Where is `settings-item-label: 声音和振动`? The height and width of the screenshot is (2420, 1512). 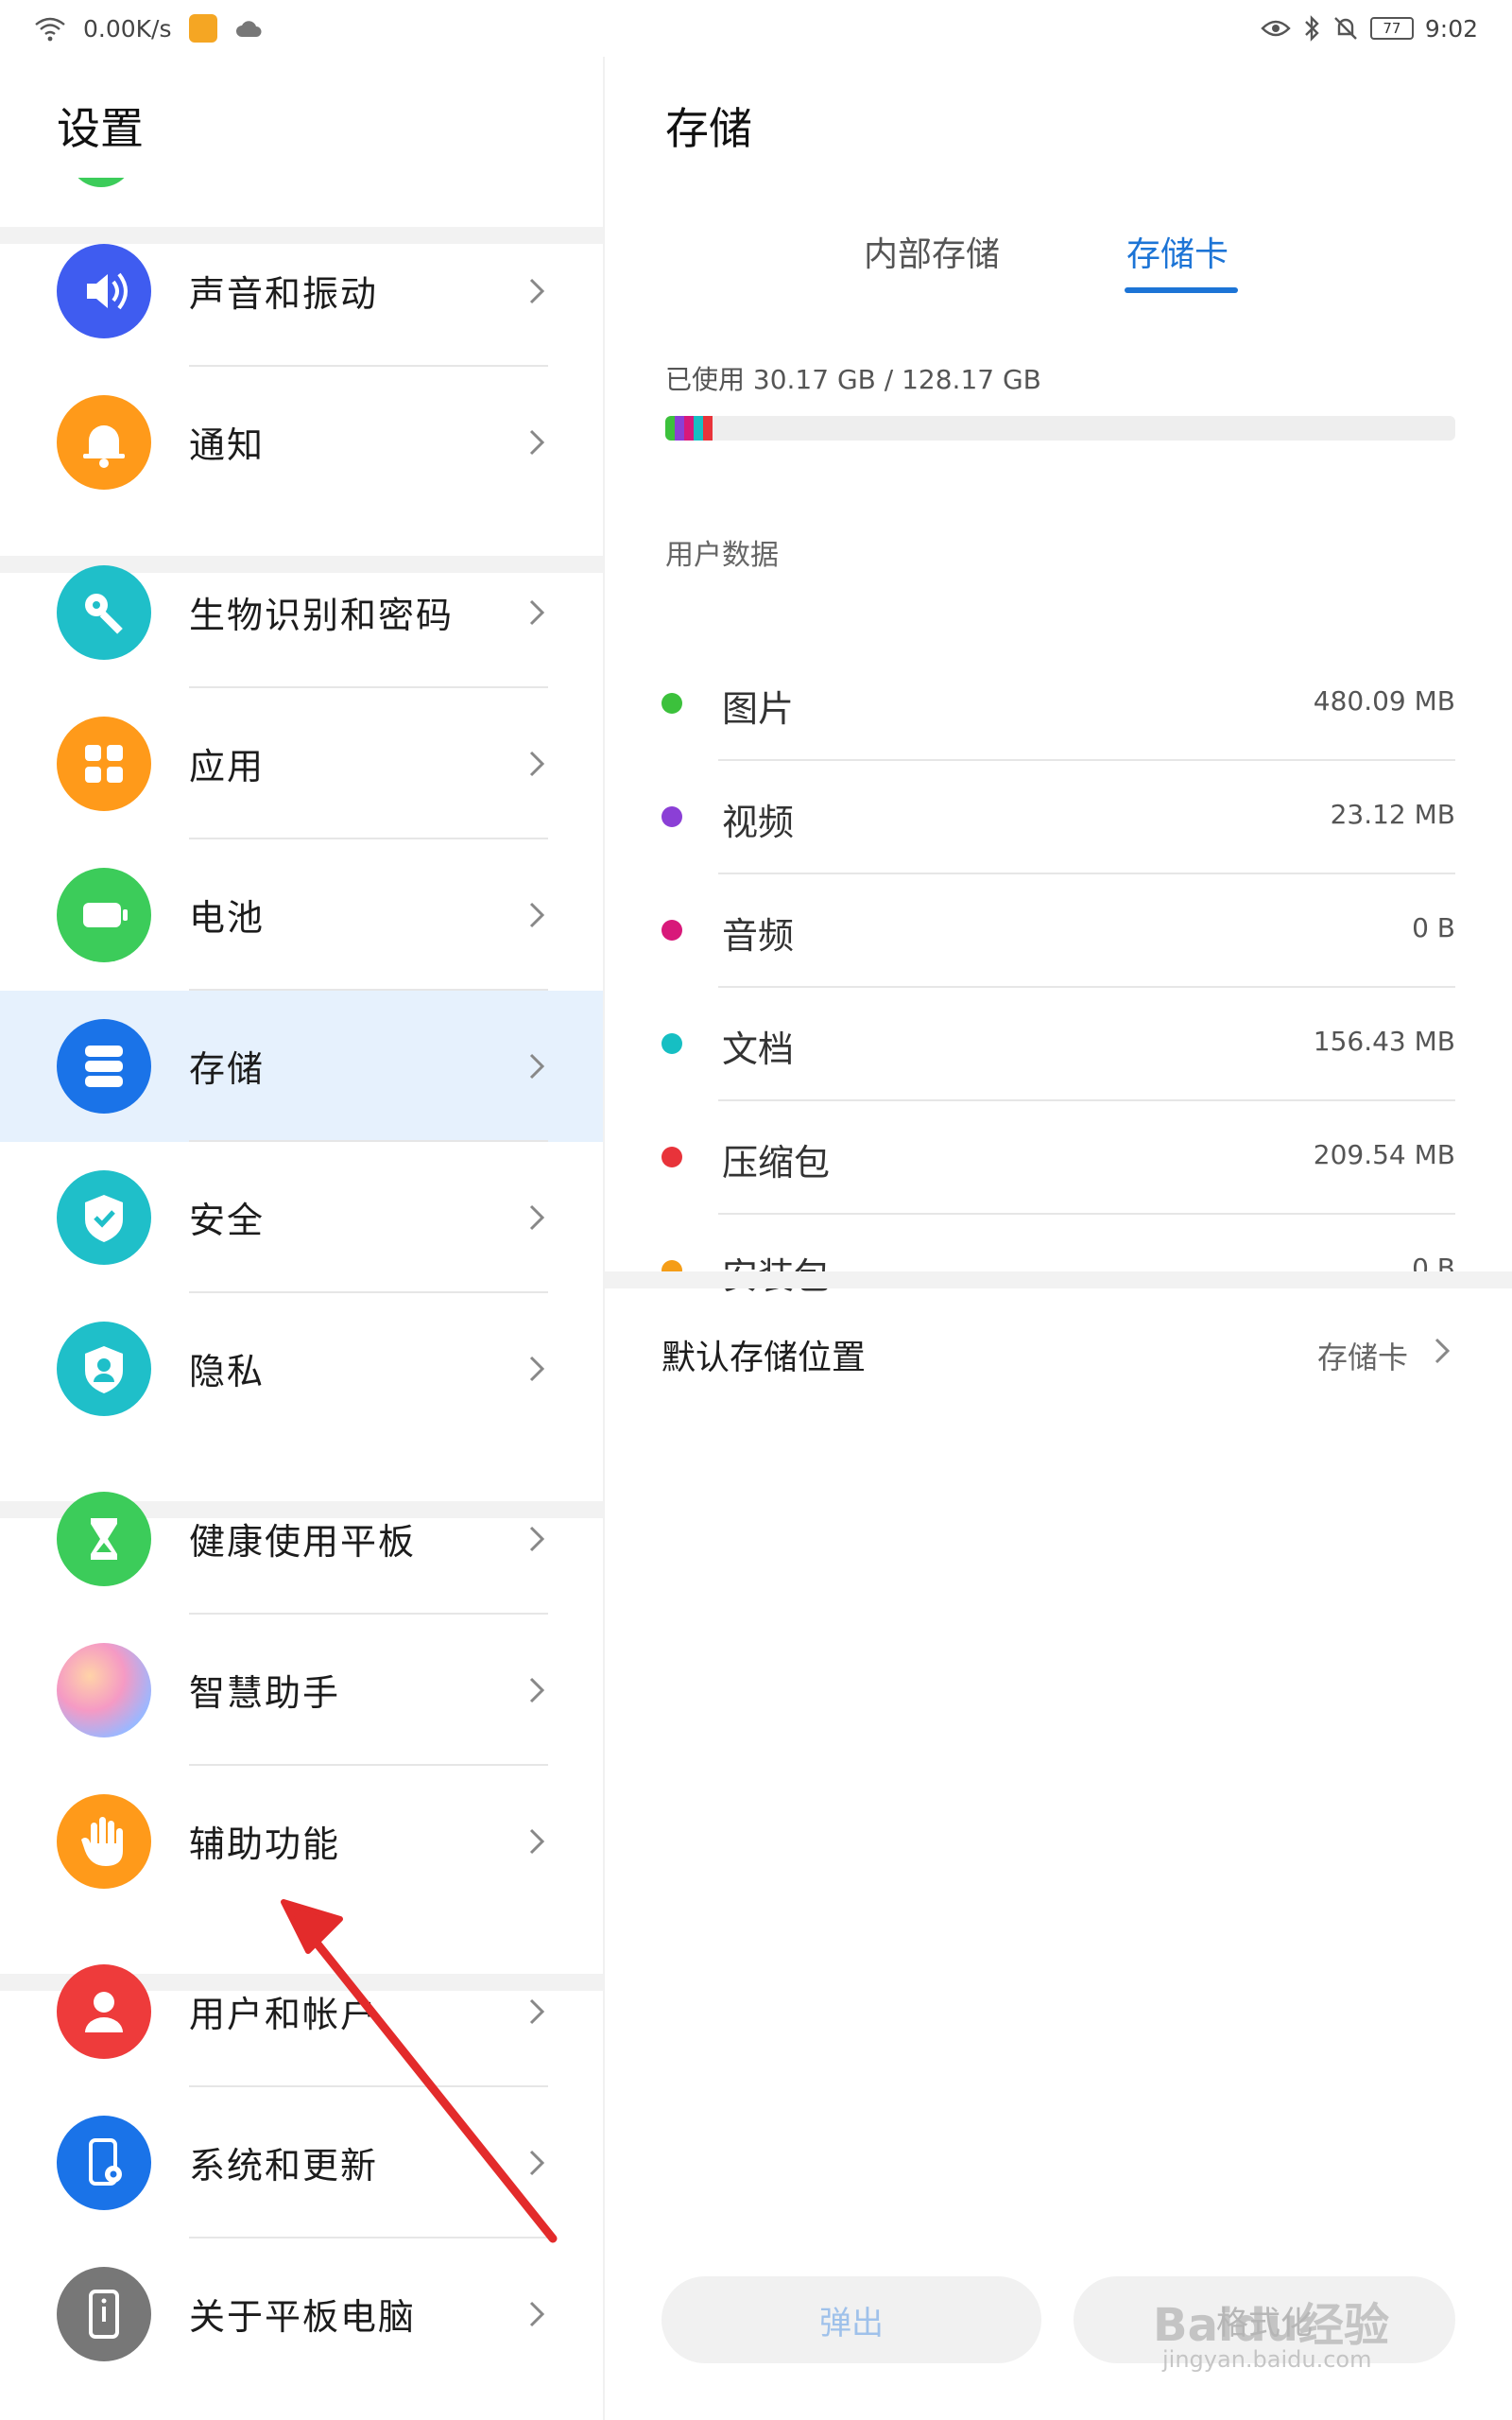
settings-item-label: 声音和振动 is located at coordinates (284, 294).